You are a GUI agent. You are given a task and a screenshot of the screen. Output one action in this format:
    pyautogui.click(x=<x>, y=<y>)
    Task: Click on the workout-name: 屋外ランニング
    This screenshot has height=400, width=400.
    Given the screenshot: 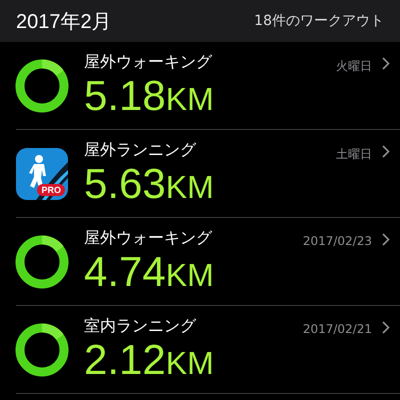 What is the action you would take?
    pyautogui.click(x=140, y=150)
    